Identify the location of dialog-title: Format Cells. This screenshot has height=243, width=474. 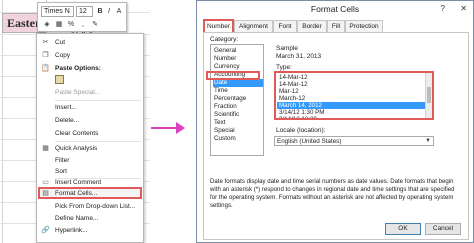
(335, 9).